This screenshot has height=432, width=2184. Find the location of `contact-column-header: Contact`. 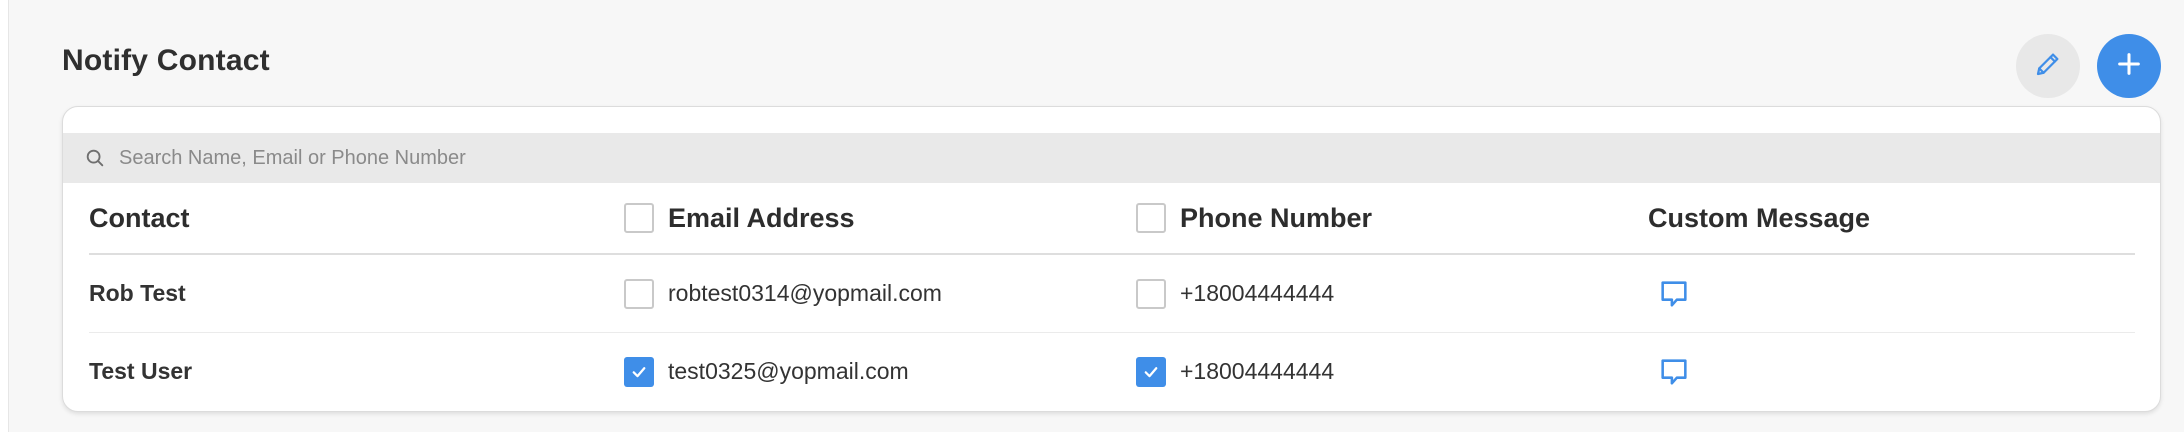

contact-column-header: Contact is located at coordinates (139, 218).